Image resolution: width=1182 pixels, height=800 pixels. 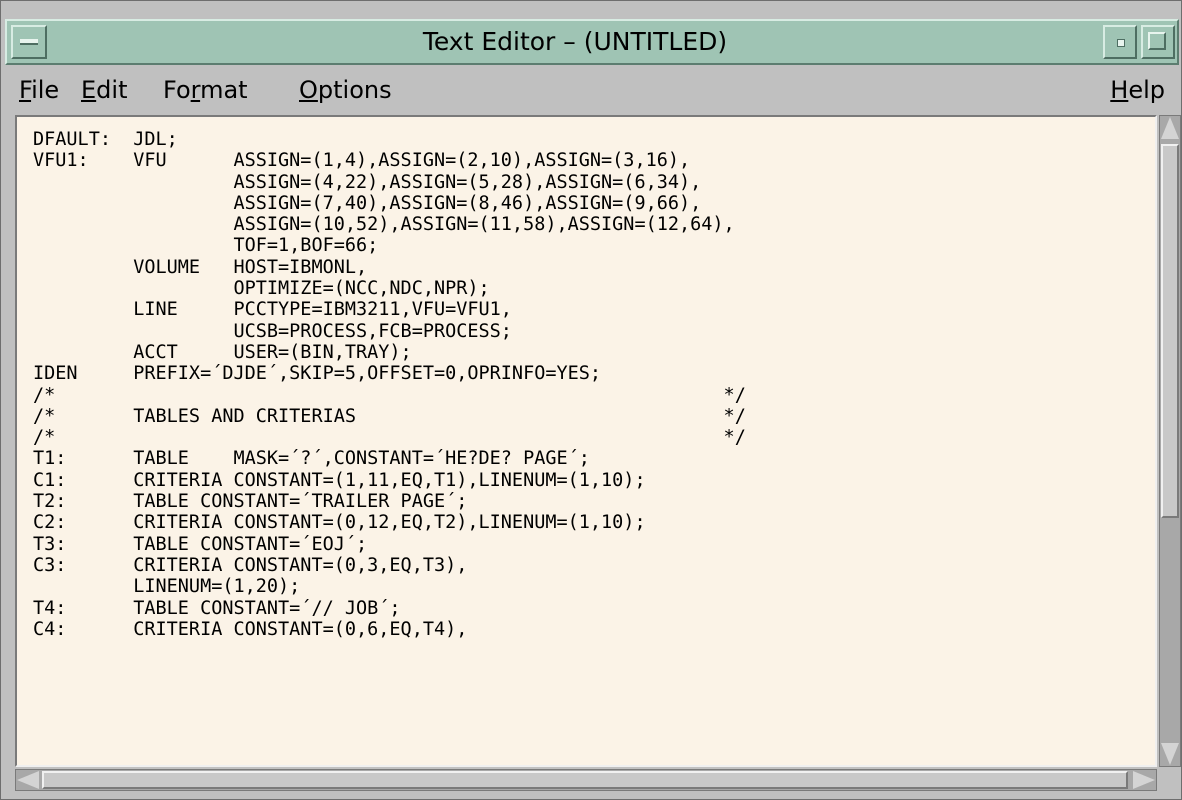 I want to click on menu-file: File, so click(x=39, y=90).